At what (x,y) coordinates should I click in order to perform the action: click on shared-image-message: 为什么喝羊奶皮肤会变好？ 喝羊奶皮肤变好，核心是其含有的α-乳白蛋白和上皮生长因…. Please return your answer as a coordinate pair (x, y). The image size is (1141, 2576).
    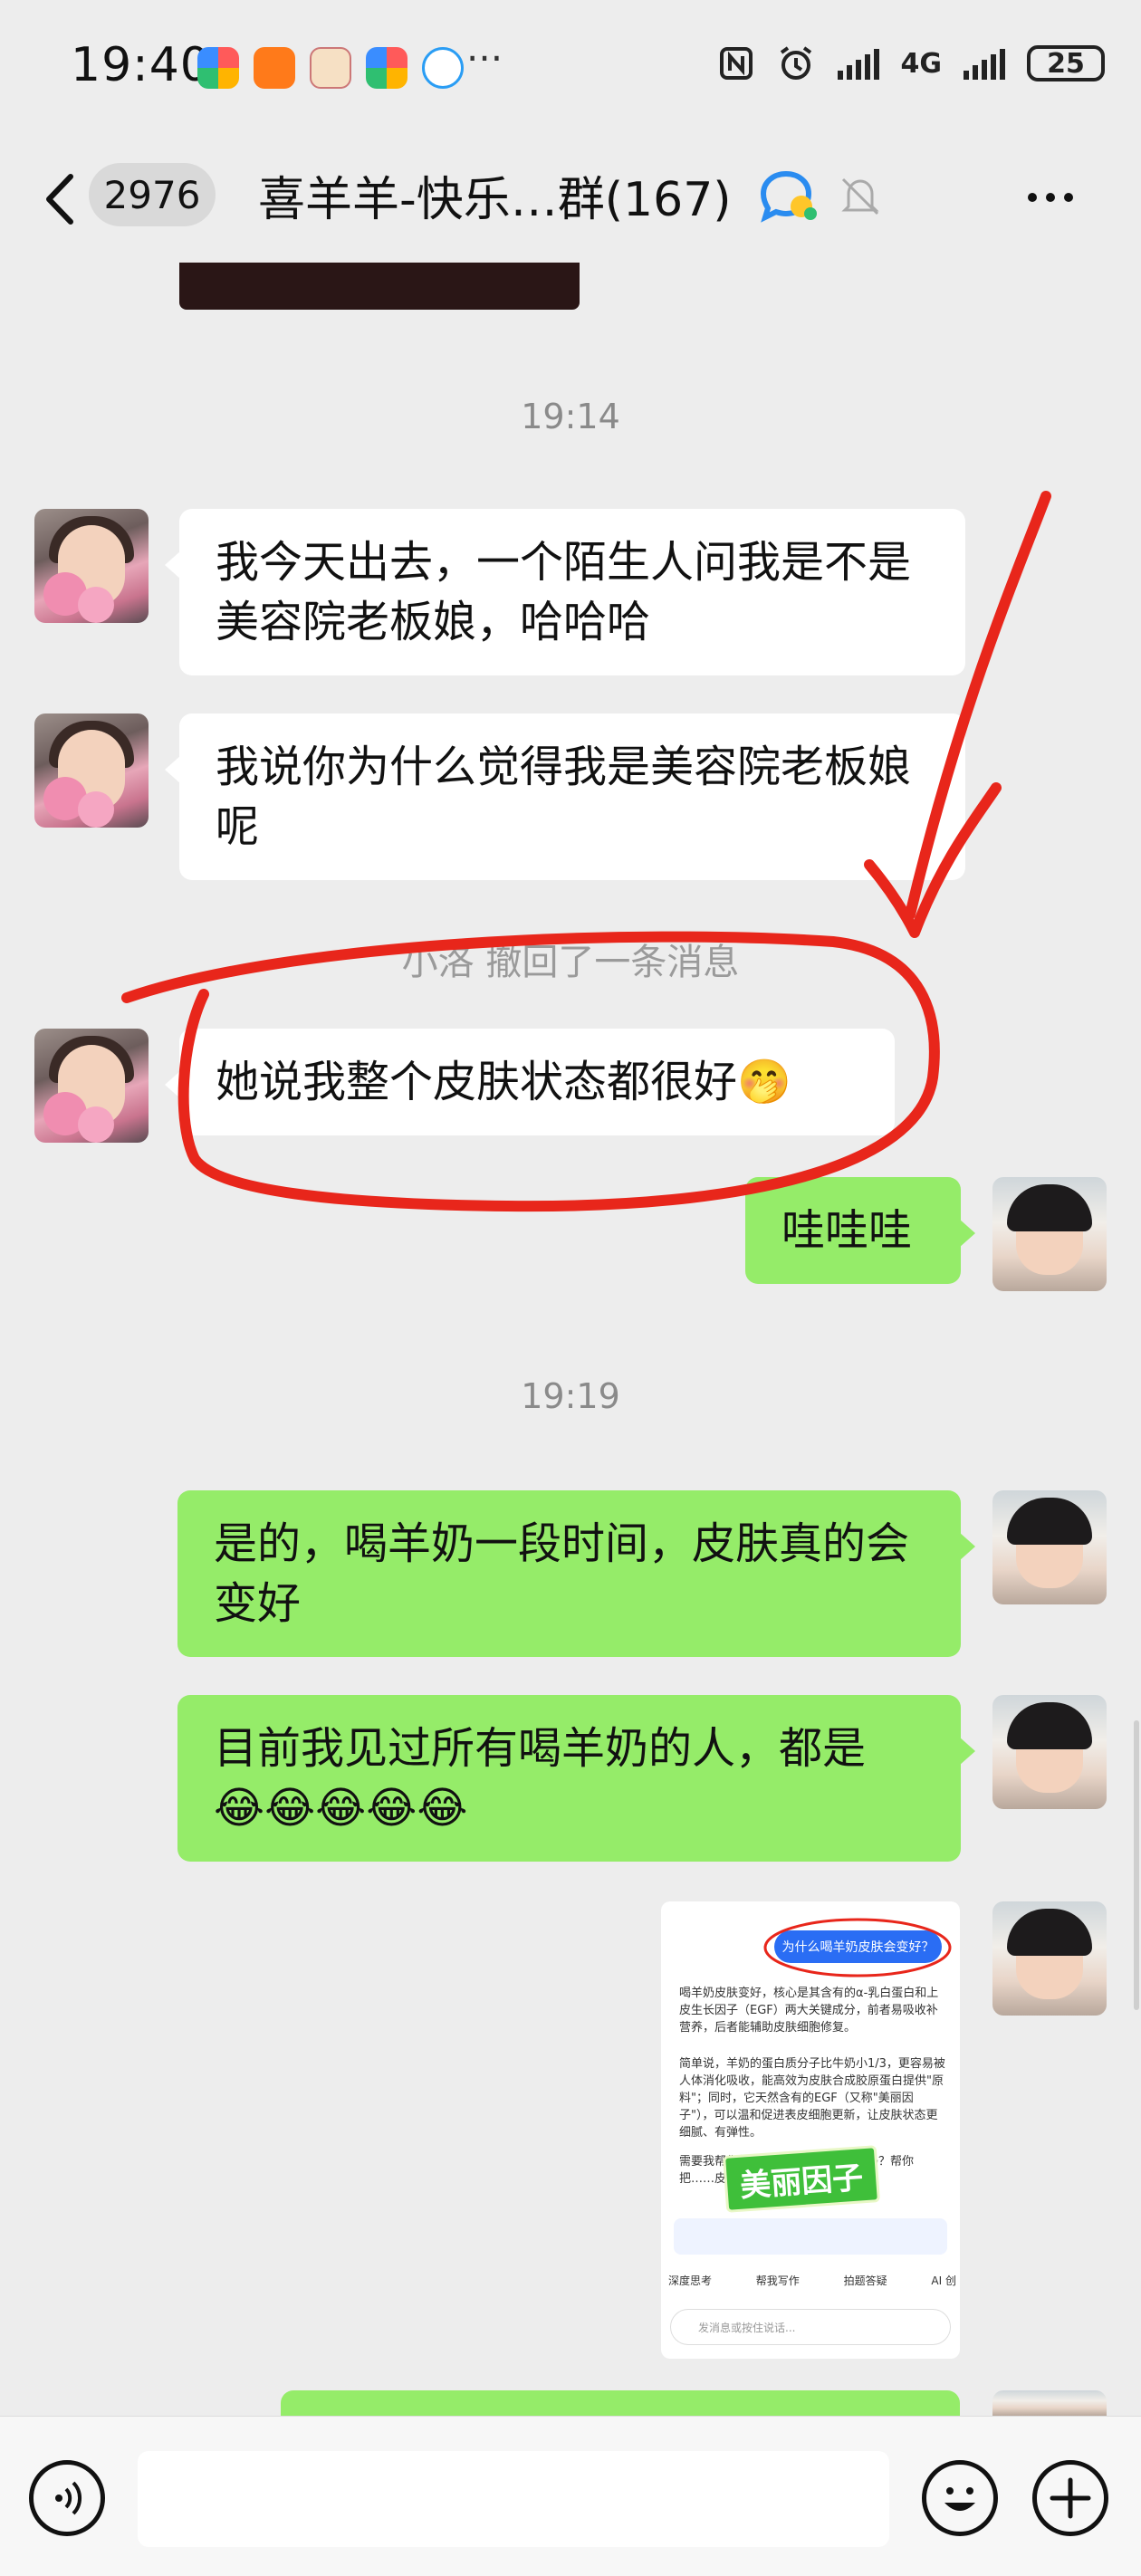
    Looking at the image, I should click on (811, 2130).